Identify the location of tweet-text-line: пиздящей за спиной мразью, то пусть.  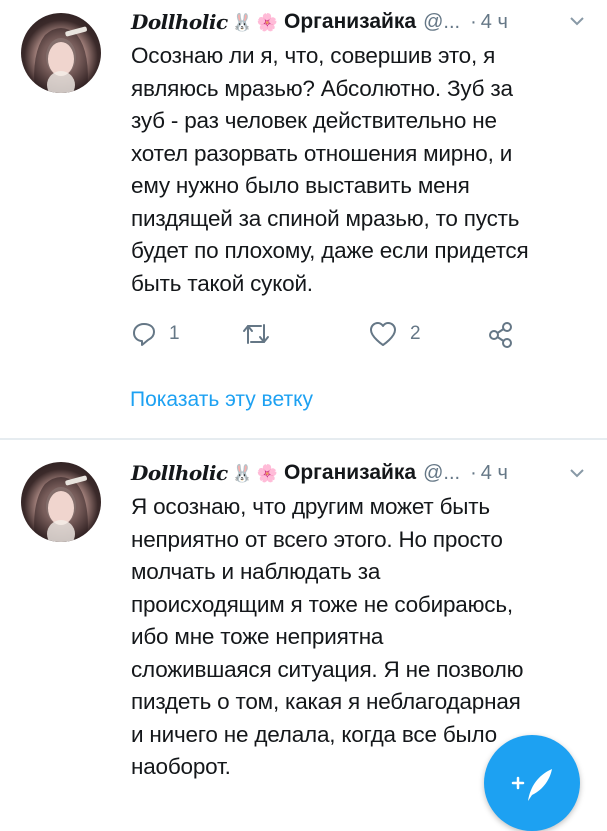
(325, 218).